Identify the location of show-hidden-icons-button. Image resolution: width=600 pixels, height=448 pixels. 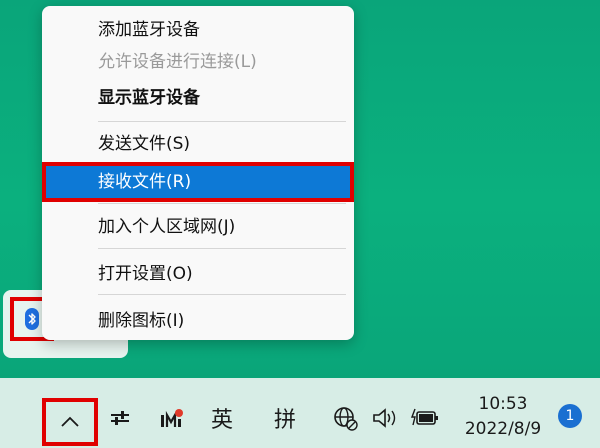
(70, 422).